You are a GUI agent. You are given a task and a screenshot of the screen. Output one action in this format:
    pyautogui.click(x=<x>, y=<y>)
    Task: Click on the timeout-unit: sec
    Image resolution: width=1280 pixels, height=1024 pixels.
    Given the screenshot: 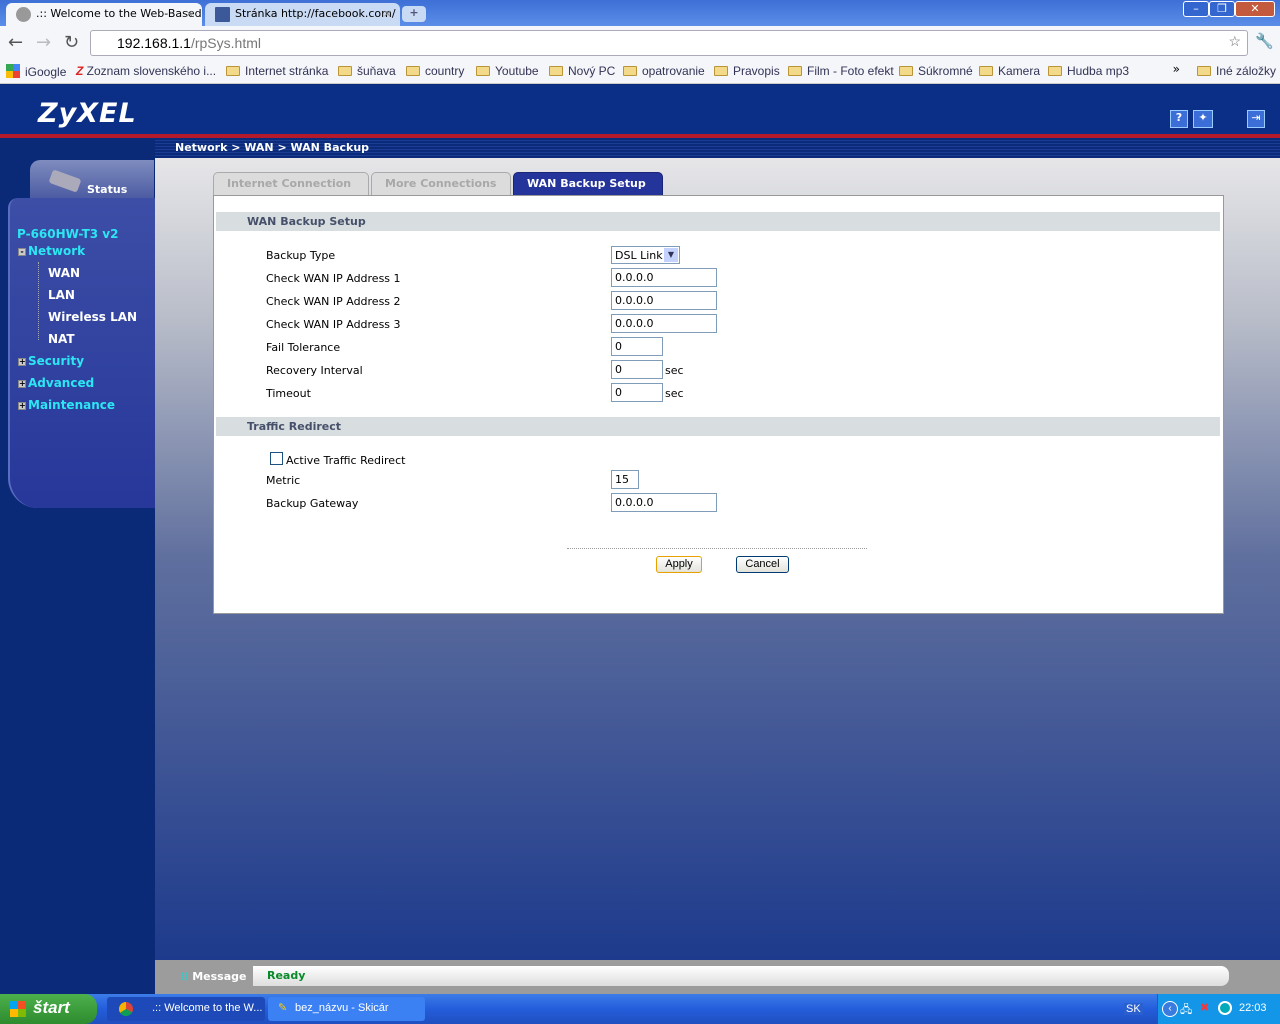 What is the action you would take?
    pyautogui.click(x=674, y=393)
    